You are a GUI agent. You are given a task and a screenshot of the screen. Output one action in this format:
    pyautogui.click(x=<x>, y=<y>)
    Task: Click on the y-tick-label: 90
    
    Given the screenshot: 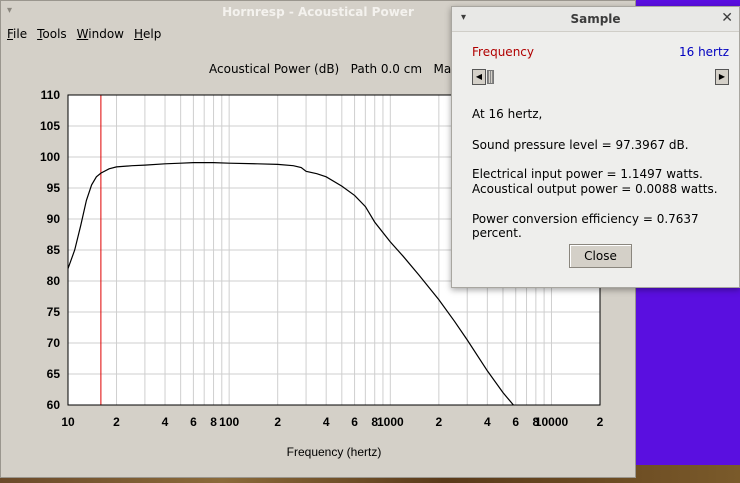 What is the action you would take?
    pyautogui.click(x=54, y=219)
    